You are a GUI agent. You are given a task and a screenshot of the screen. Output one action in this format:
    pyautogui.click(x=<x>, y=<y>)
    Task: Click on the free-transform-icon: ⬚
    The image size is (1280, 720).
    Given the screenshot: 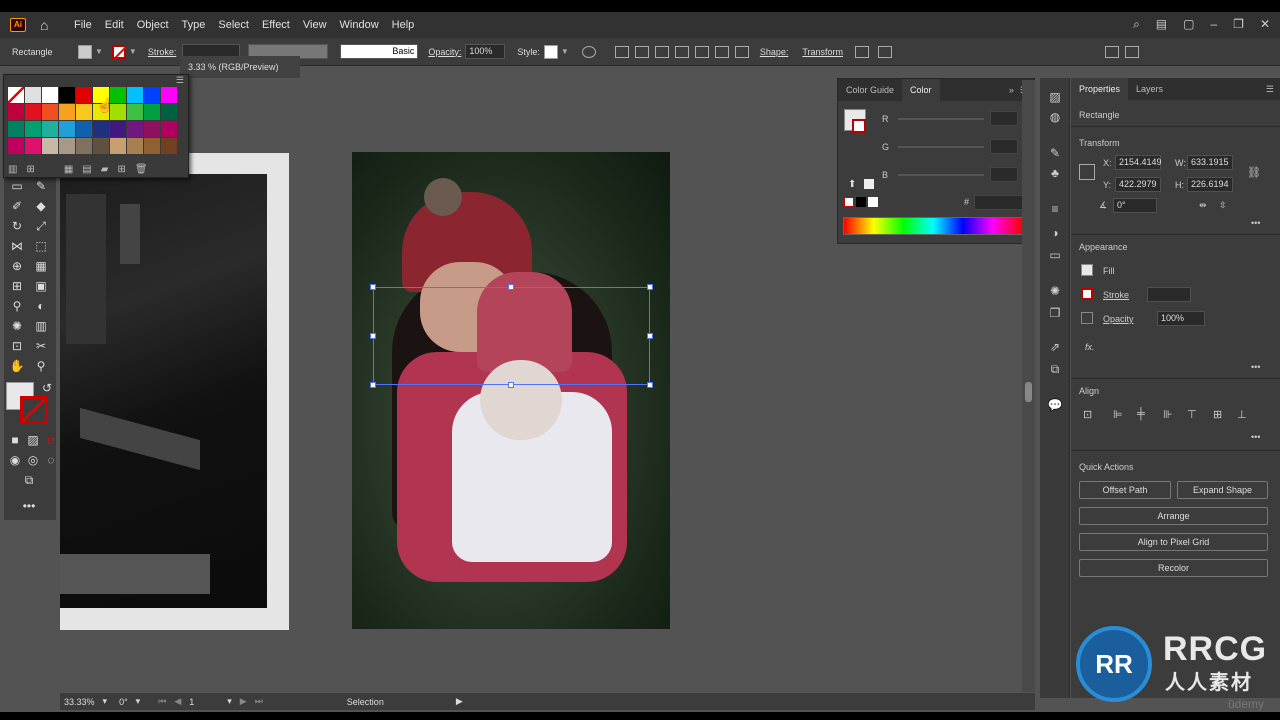 What is the action you would take?
    pyautogui.click(x=41, y=246)
    